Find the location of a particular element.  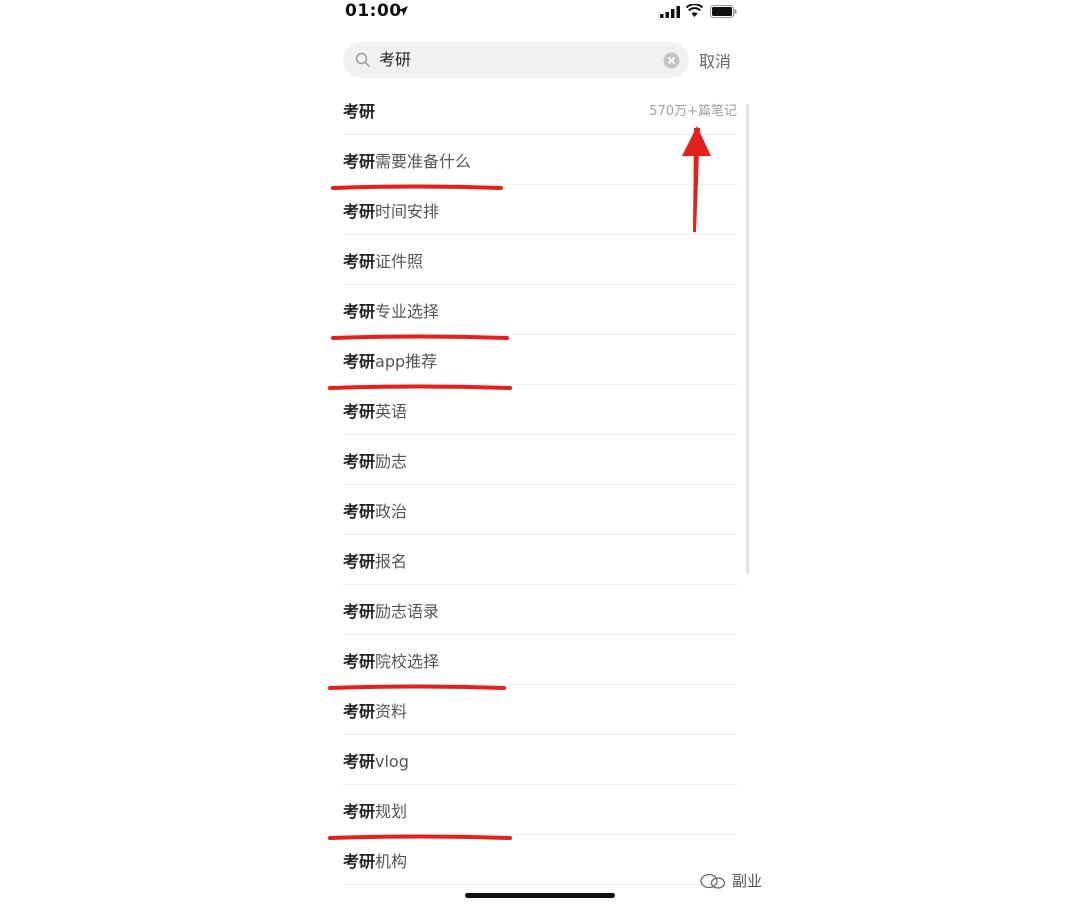

suggestion-suffix: 院校选择 is located at coordinates (407, 661).